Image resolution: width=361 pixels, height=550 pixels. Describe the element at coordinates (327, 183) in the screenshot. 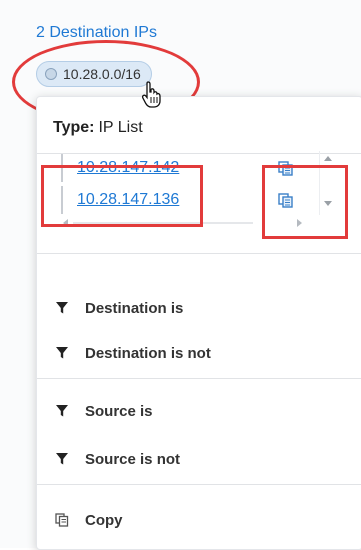

I see `vertical-scrollbar` at that location.